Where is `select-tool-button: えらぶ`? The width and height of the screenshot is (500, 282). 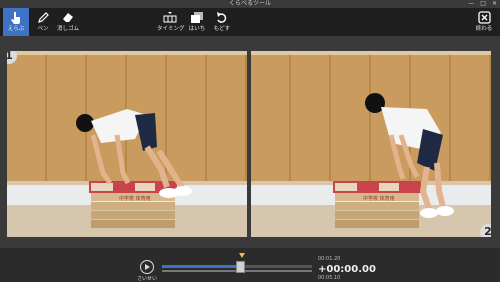
select-tool-button: えらぶ is located at coordinates (16, 22).